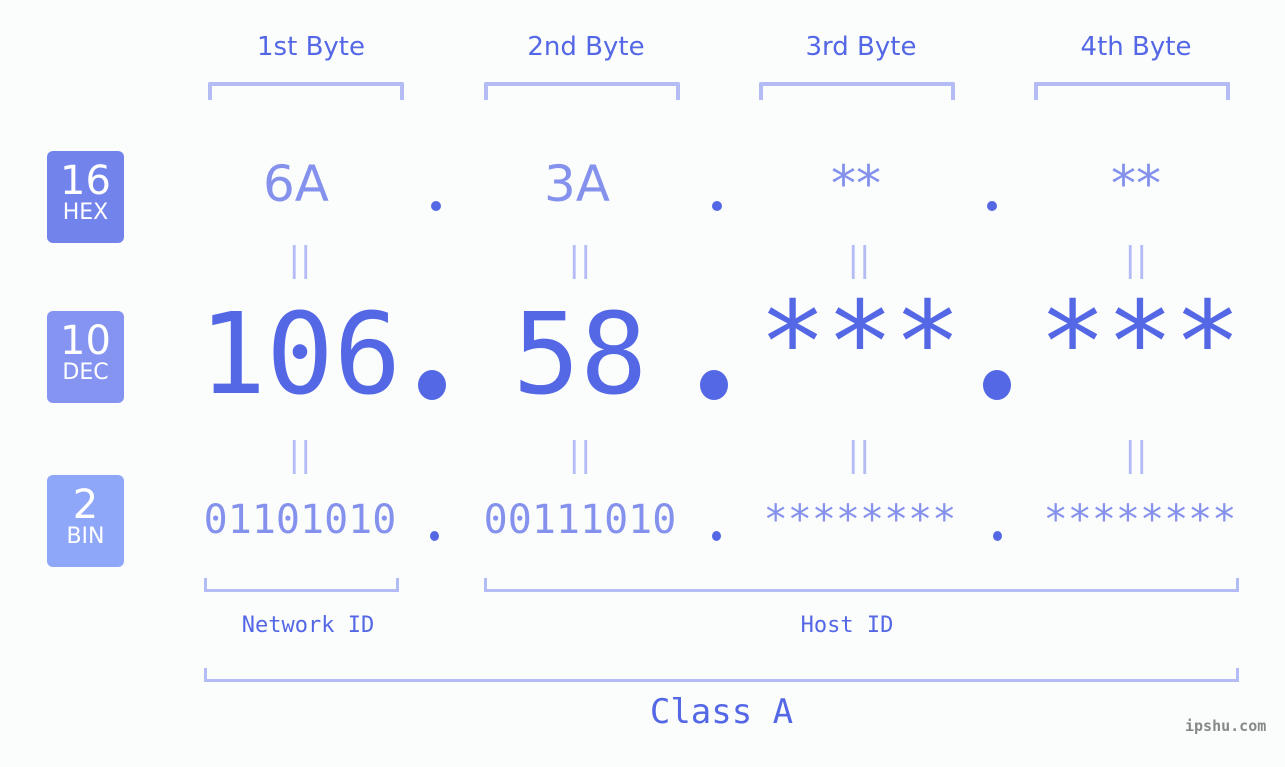 This screenshot has height=767, width=1285. What do you see at coordinates (580, 520) in the screenshot?
I see `bin-value-2: 00111010` at bounding box center [580, 520].